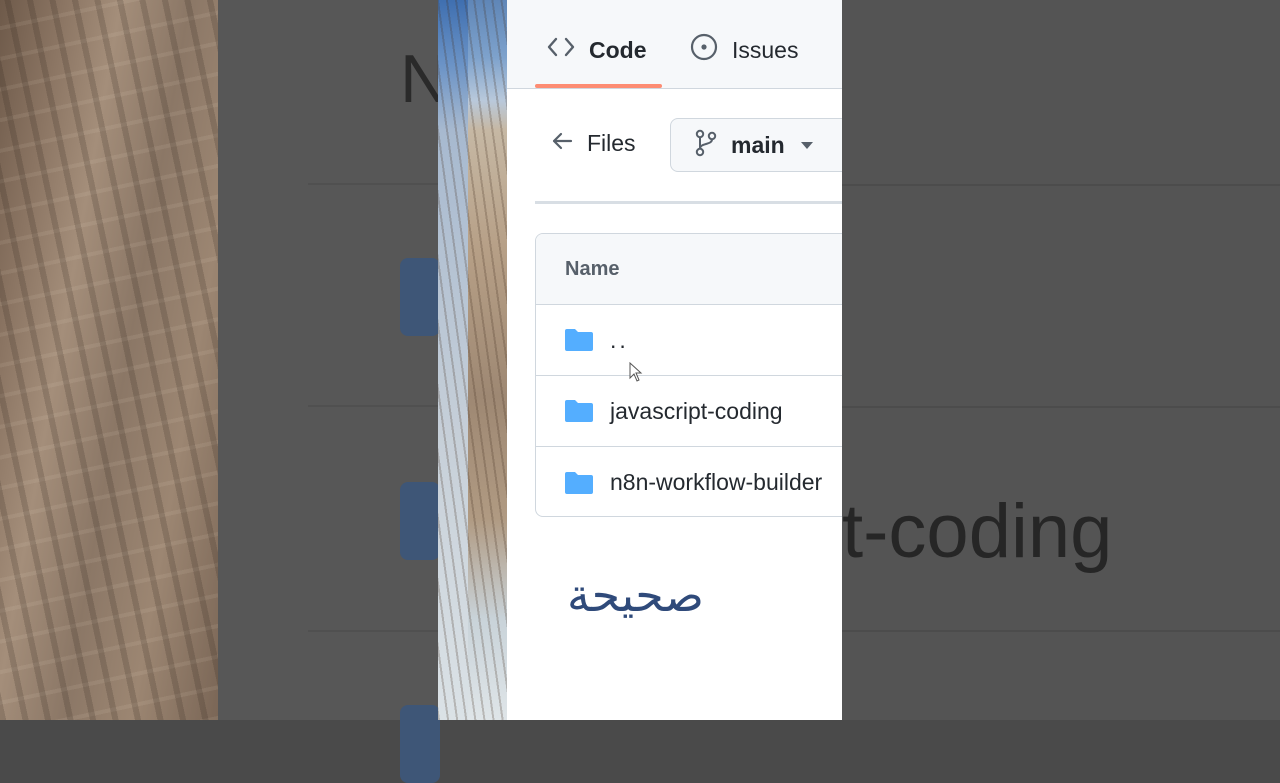 This screenshot has height=783, width=1280. What do you see at coordinates (598, 86) in the screenshot?
I see `active-tab-underline` at bounding box center [598, 86].